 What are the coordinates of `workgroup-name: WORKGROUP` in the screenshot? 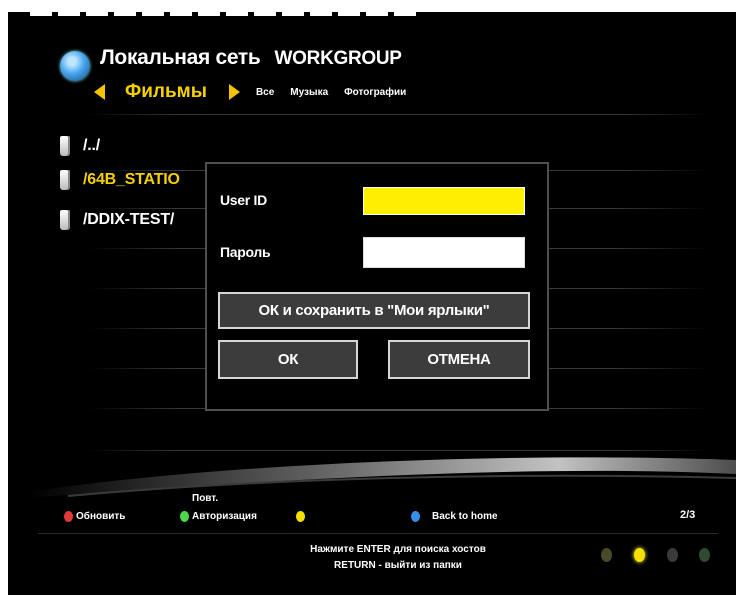 It's located at (338, 58).